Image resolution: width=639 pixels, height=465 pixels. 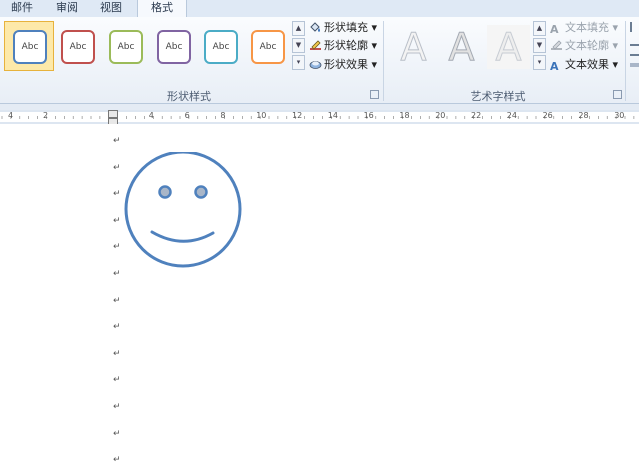 What do you see at coordinates (511, 115) in the screenshot?
I see `ruler-label: 24` at bounding box center [511, 115].